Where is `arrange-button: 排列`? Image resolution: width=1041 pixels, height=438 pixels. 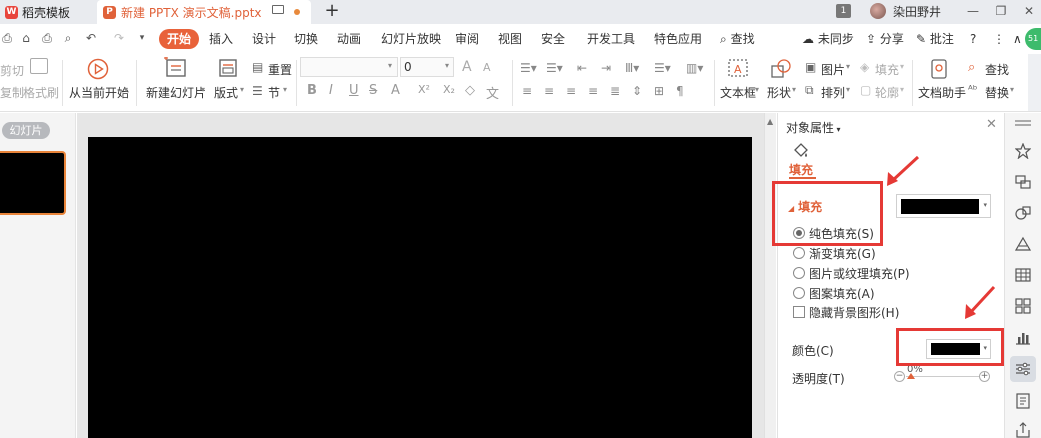 arrange-button: 排列 is located at coordinates (833, 92).